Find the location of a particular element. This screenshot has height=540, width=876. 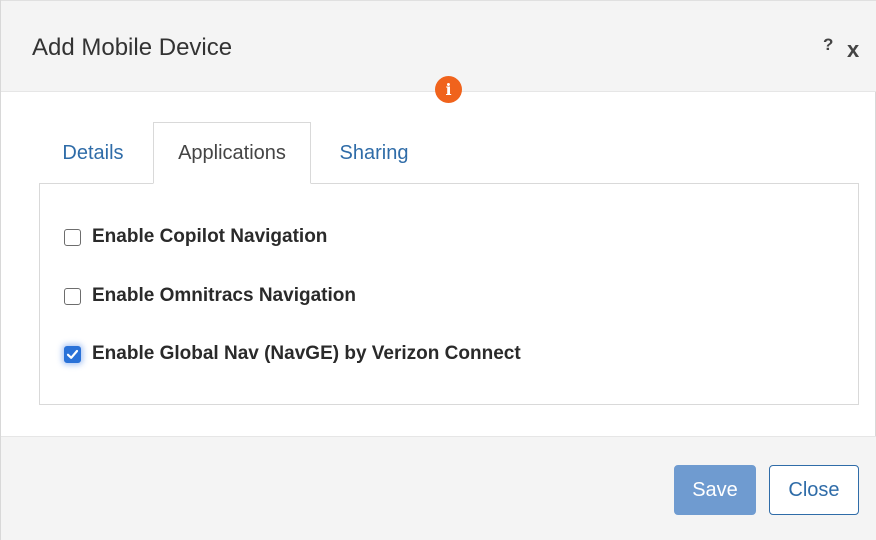

global-nav-checkbox is located at coordinates (72, 354).